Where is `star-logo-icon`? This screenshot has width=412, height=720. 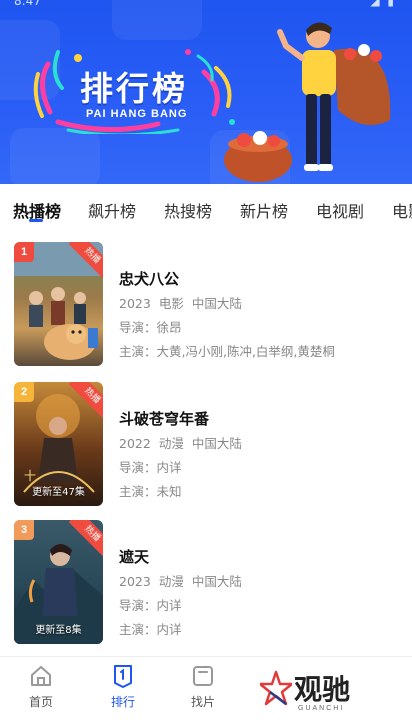
star-logo-icon is located at coordinates (276, 688).